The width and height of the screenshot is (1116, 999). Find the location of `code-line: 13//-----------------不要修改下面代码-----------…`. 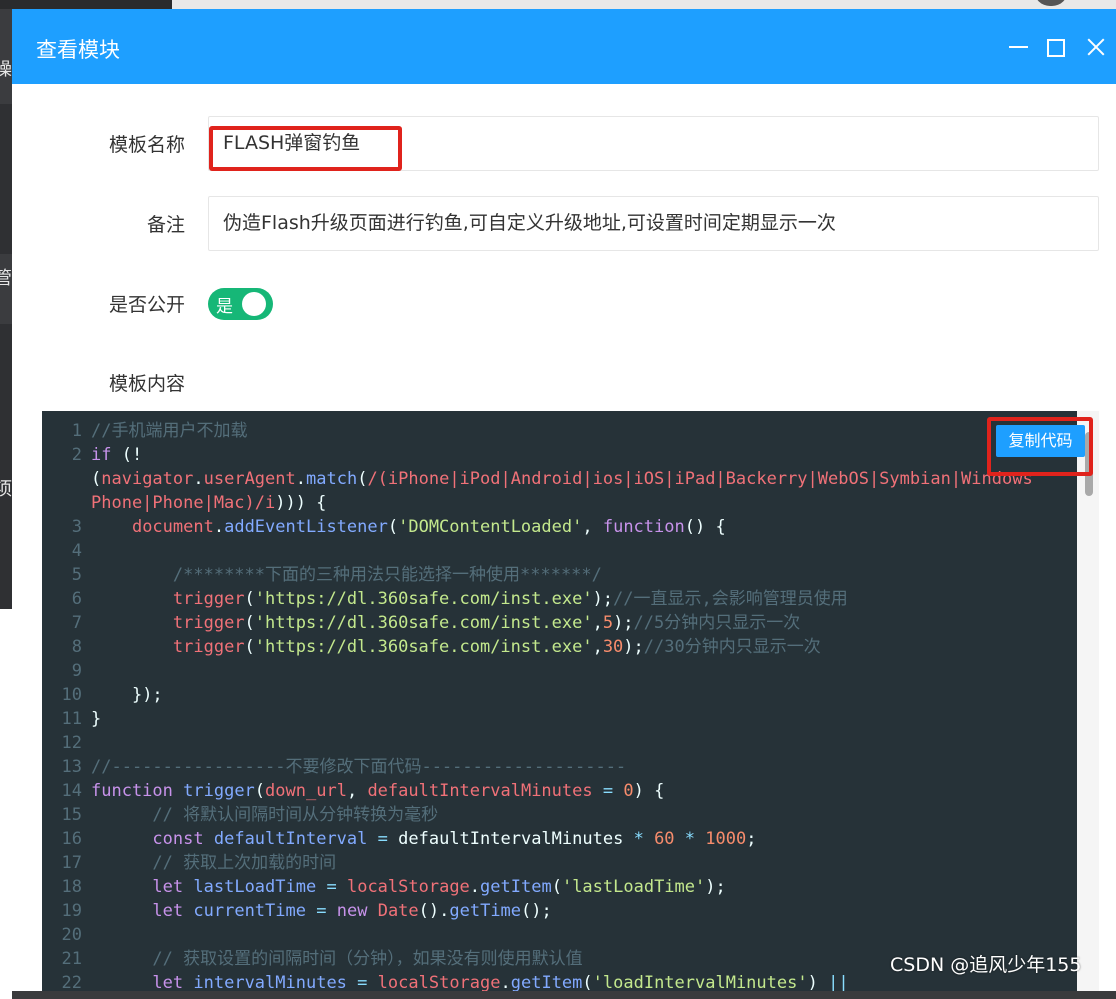

code-line: 13//-----------------不要修改下面代码-----------… is located at coordinates (559, 767).